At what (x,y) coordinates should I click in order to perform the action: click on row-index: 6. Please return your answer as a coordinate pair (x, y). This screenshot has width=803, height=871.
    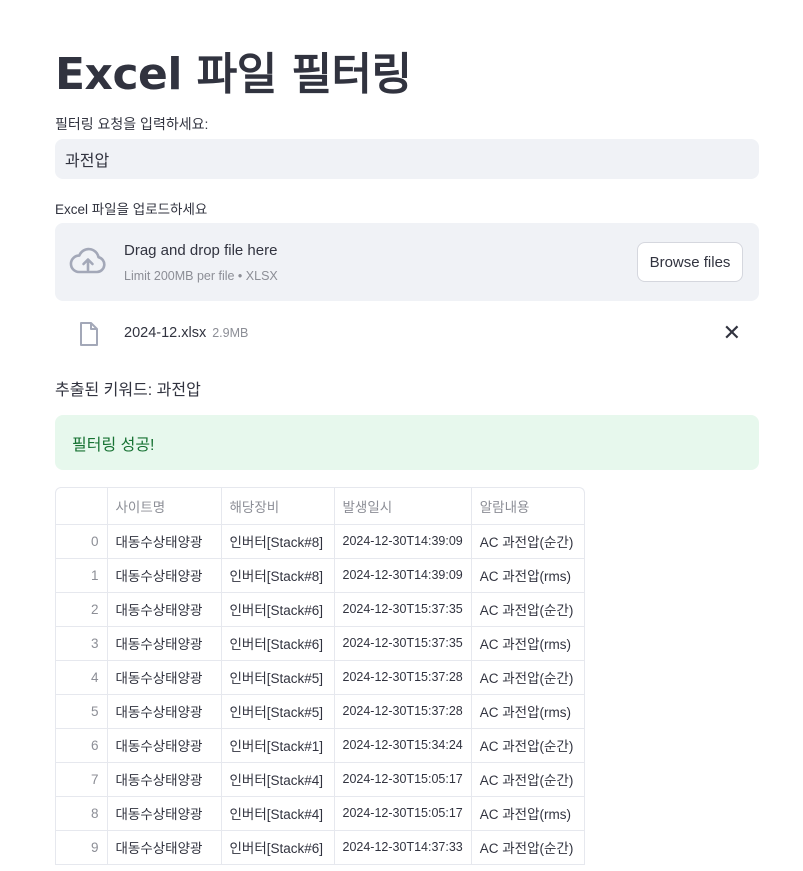
    Looking at the image, I should click on (82, 745).